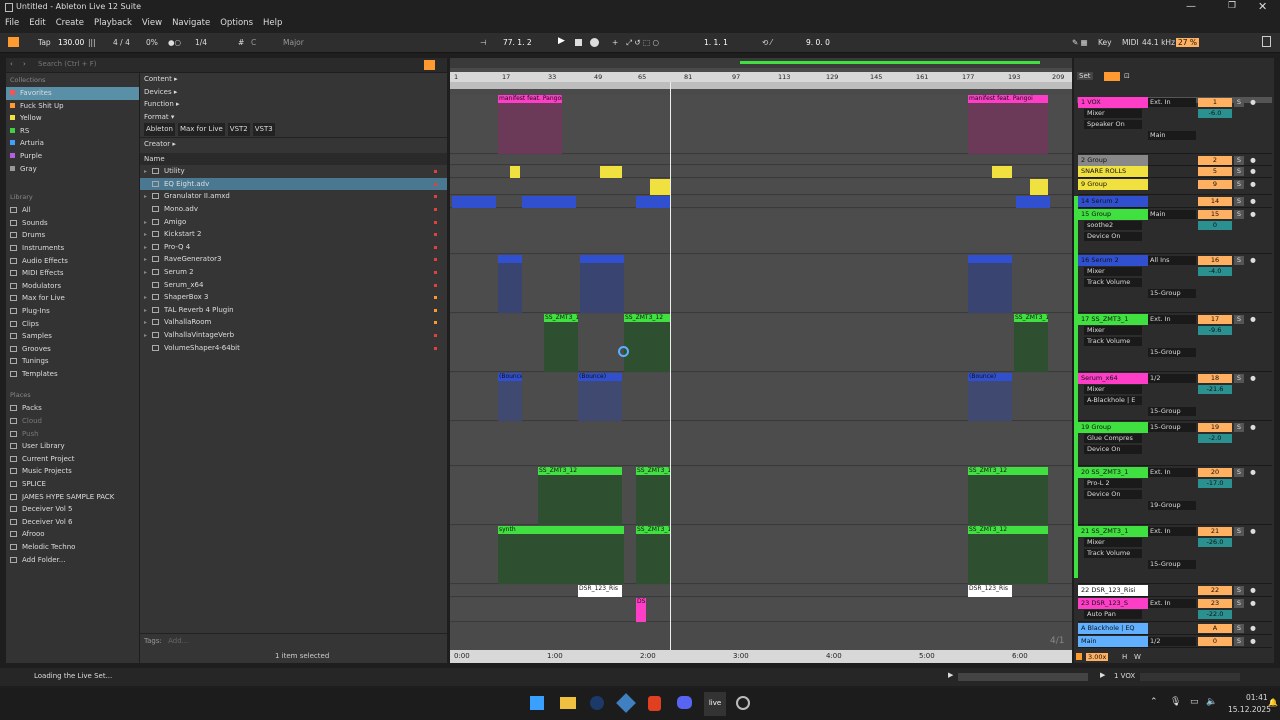 The height and width of the screenshot is (720, 1280). What do you see at coordinates (1175, 160) in the screenshot?
I see `track-header: 2 Group 2 S ●` at bounding box center [1175, 160].